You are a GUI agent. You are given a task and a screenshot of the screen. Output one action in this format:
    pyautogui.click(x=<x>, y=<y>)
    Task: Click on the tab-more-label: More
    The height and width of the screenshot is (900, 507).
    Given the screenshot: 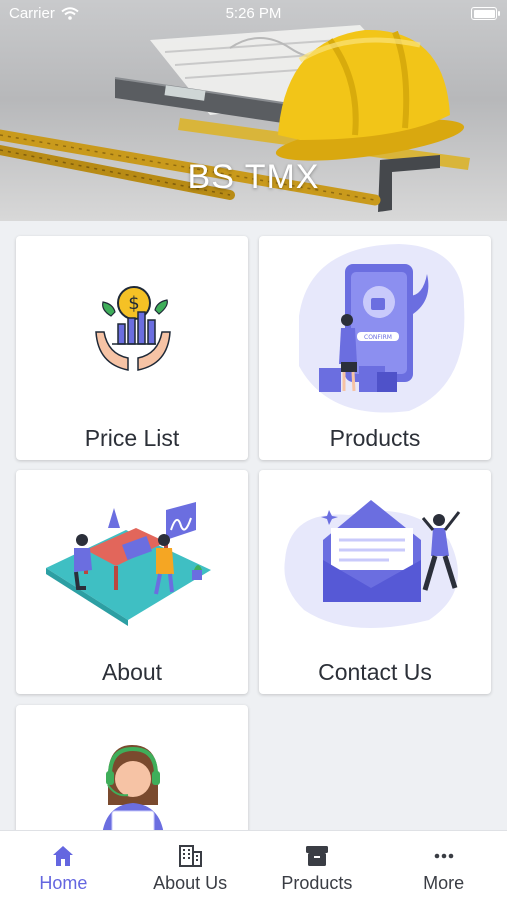 What is the action you would take?
    pyautogui.click(x=444, y=883)
    